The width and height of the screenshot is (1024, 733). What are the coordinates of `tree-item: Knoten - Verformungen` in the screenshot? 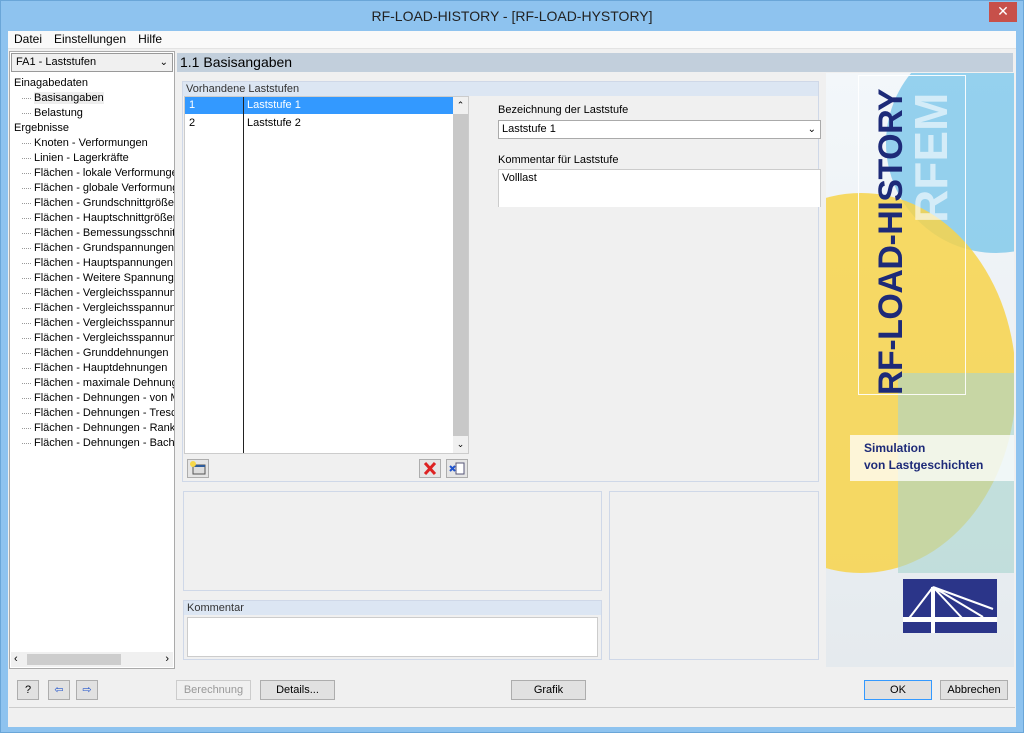 It's located at (94, 143).